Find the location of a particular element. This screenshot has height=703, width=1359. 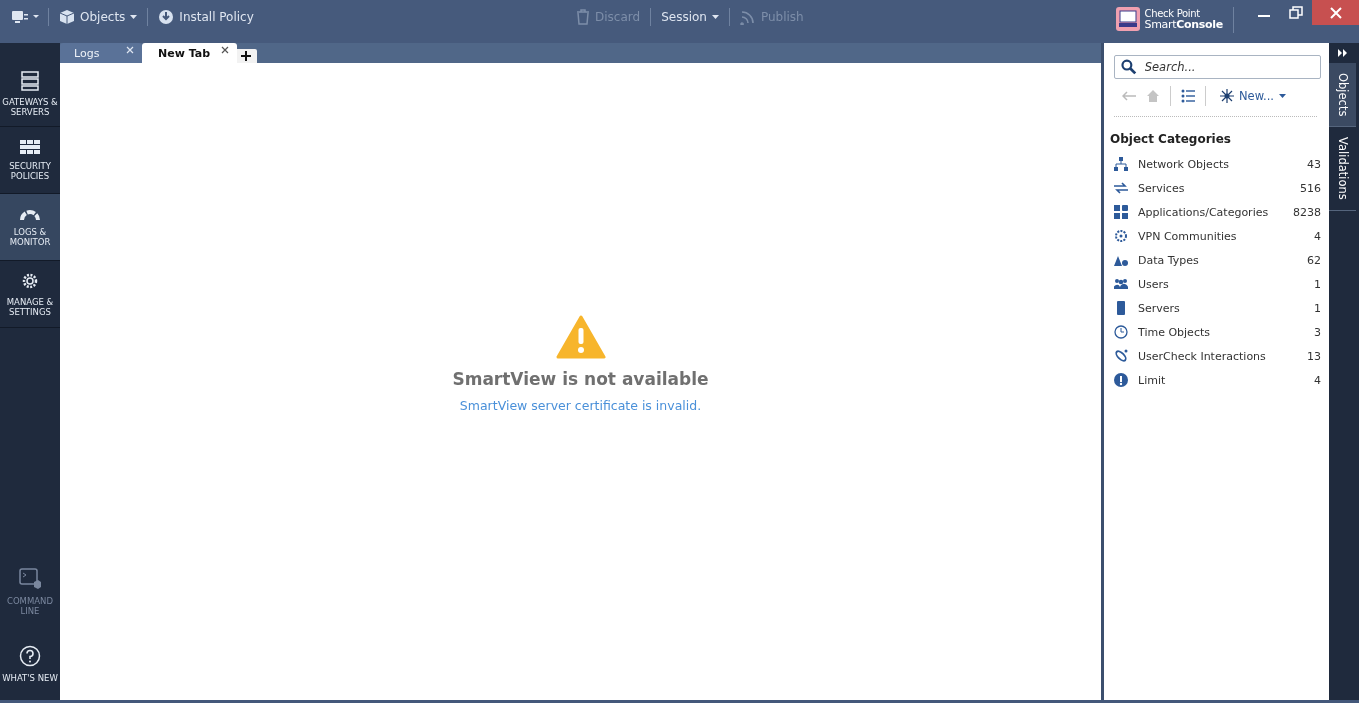

category-item: Services 516 is located at coordinates (1215, 188).